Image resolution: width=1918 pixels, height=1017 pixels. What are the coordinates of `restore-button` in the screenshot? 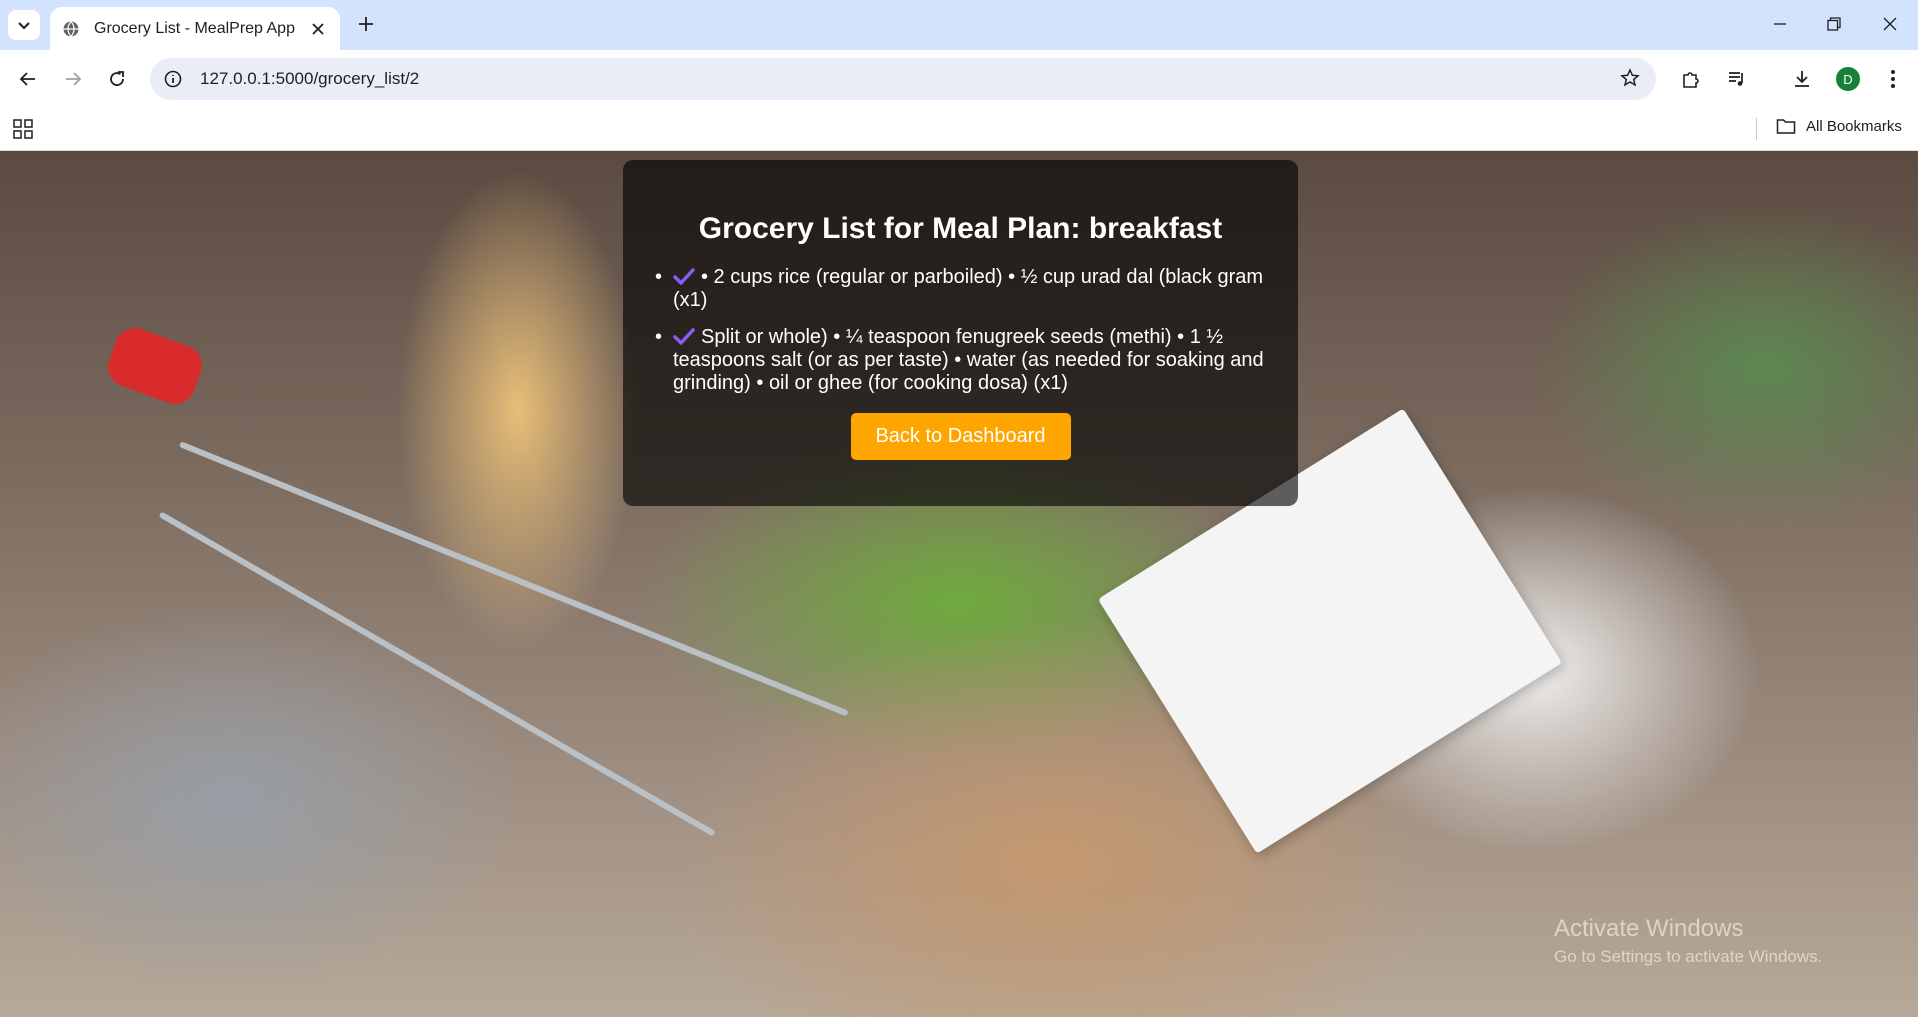 It's located at (1834, 24).